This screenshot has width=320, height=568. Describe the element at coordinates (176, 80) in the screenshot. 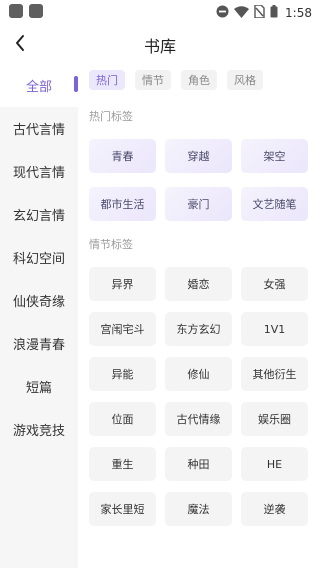

I see `filter-tabs: 热门 情节 角色 风格` at that location.